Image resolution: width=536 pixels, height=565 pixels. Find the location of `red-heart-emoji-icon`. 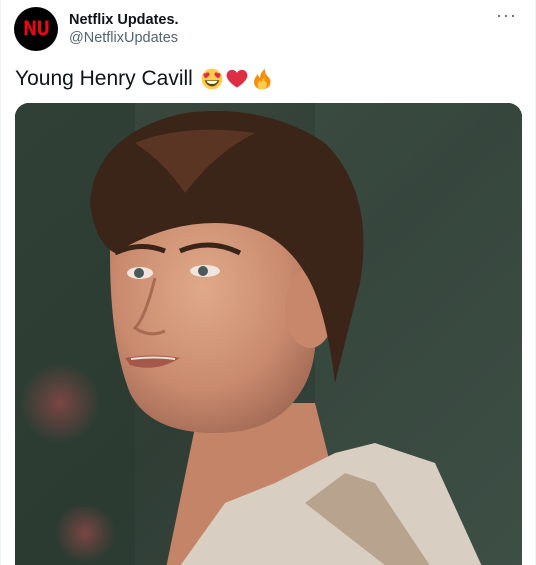

red-heart-emoji-icon is located at coordinates (237, 78).